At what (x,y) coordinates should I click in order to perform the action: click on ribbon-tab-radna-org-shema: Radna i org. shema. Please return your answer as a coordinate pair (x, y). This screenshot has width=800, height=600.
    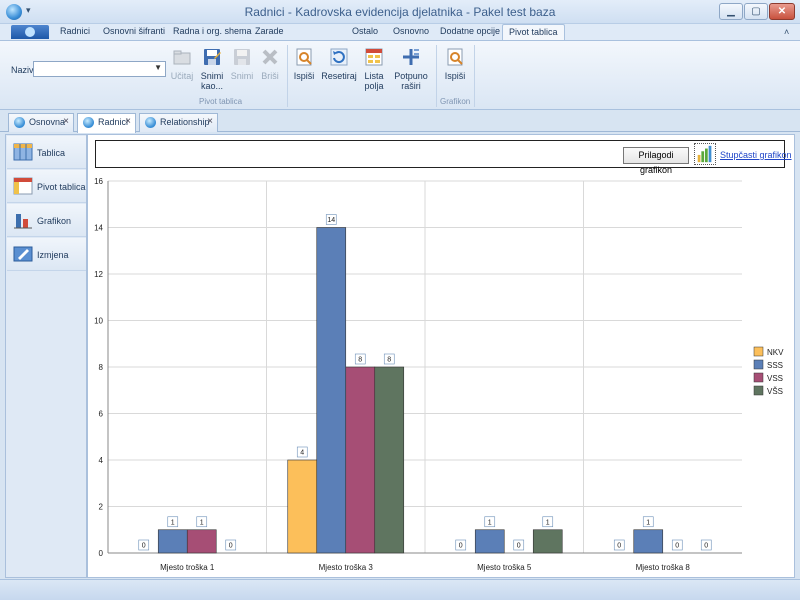
    Looking at the image, I should click on (212, 31).